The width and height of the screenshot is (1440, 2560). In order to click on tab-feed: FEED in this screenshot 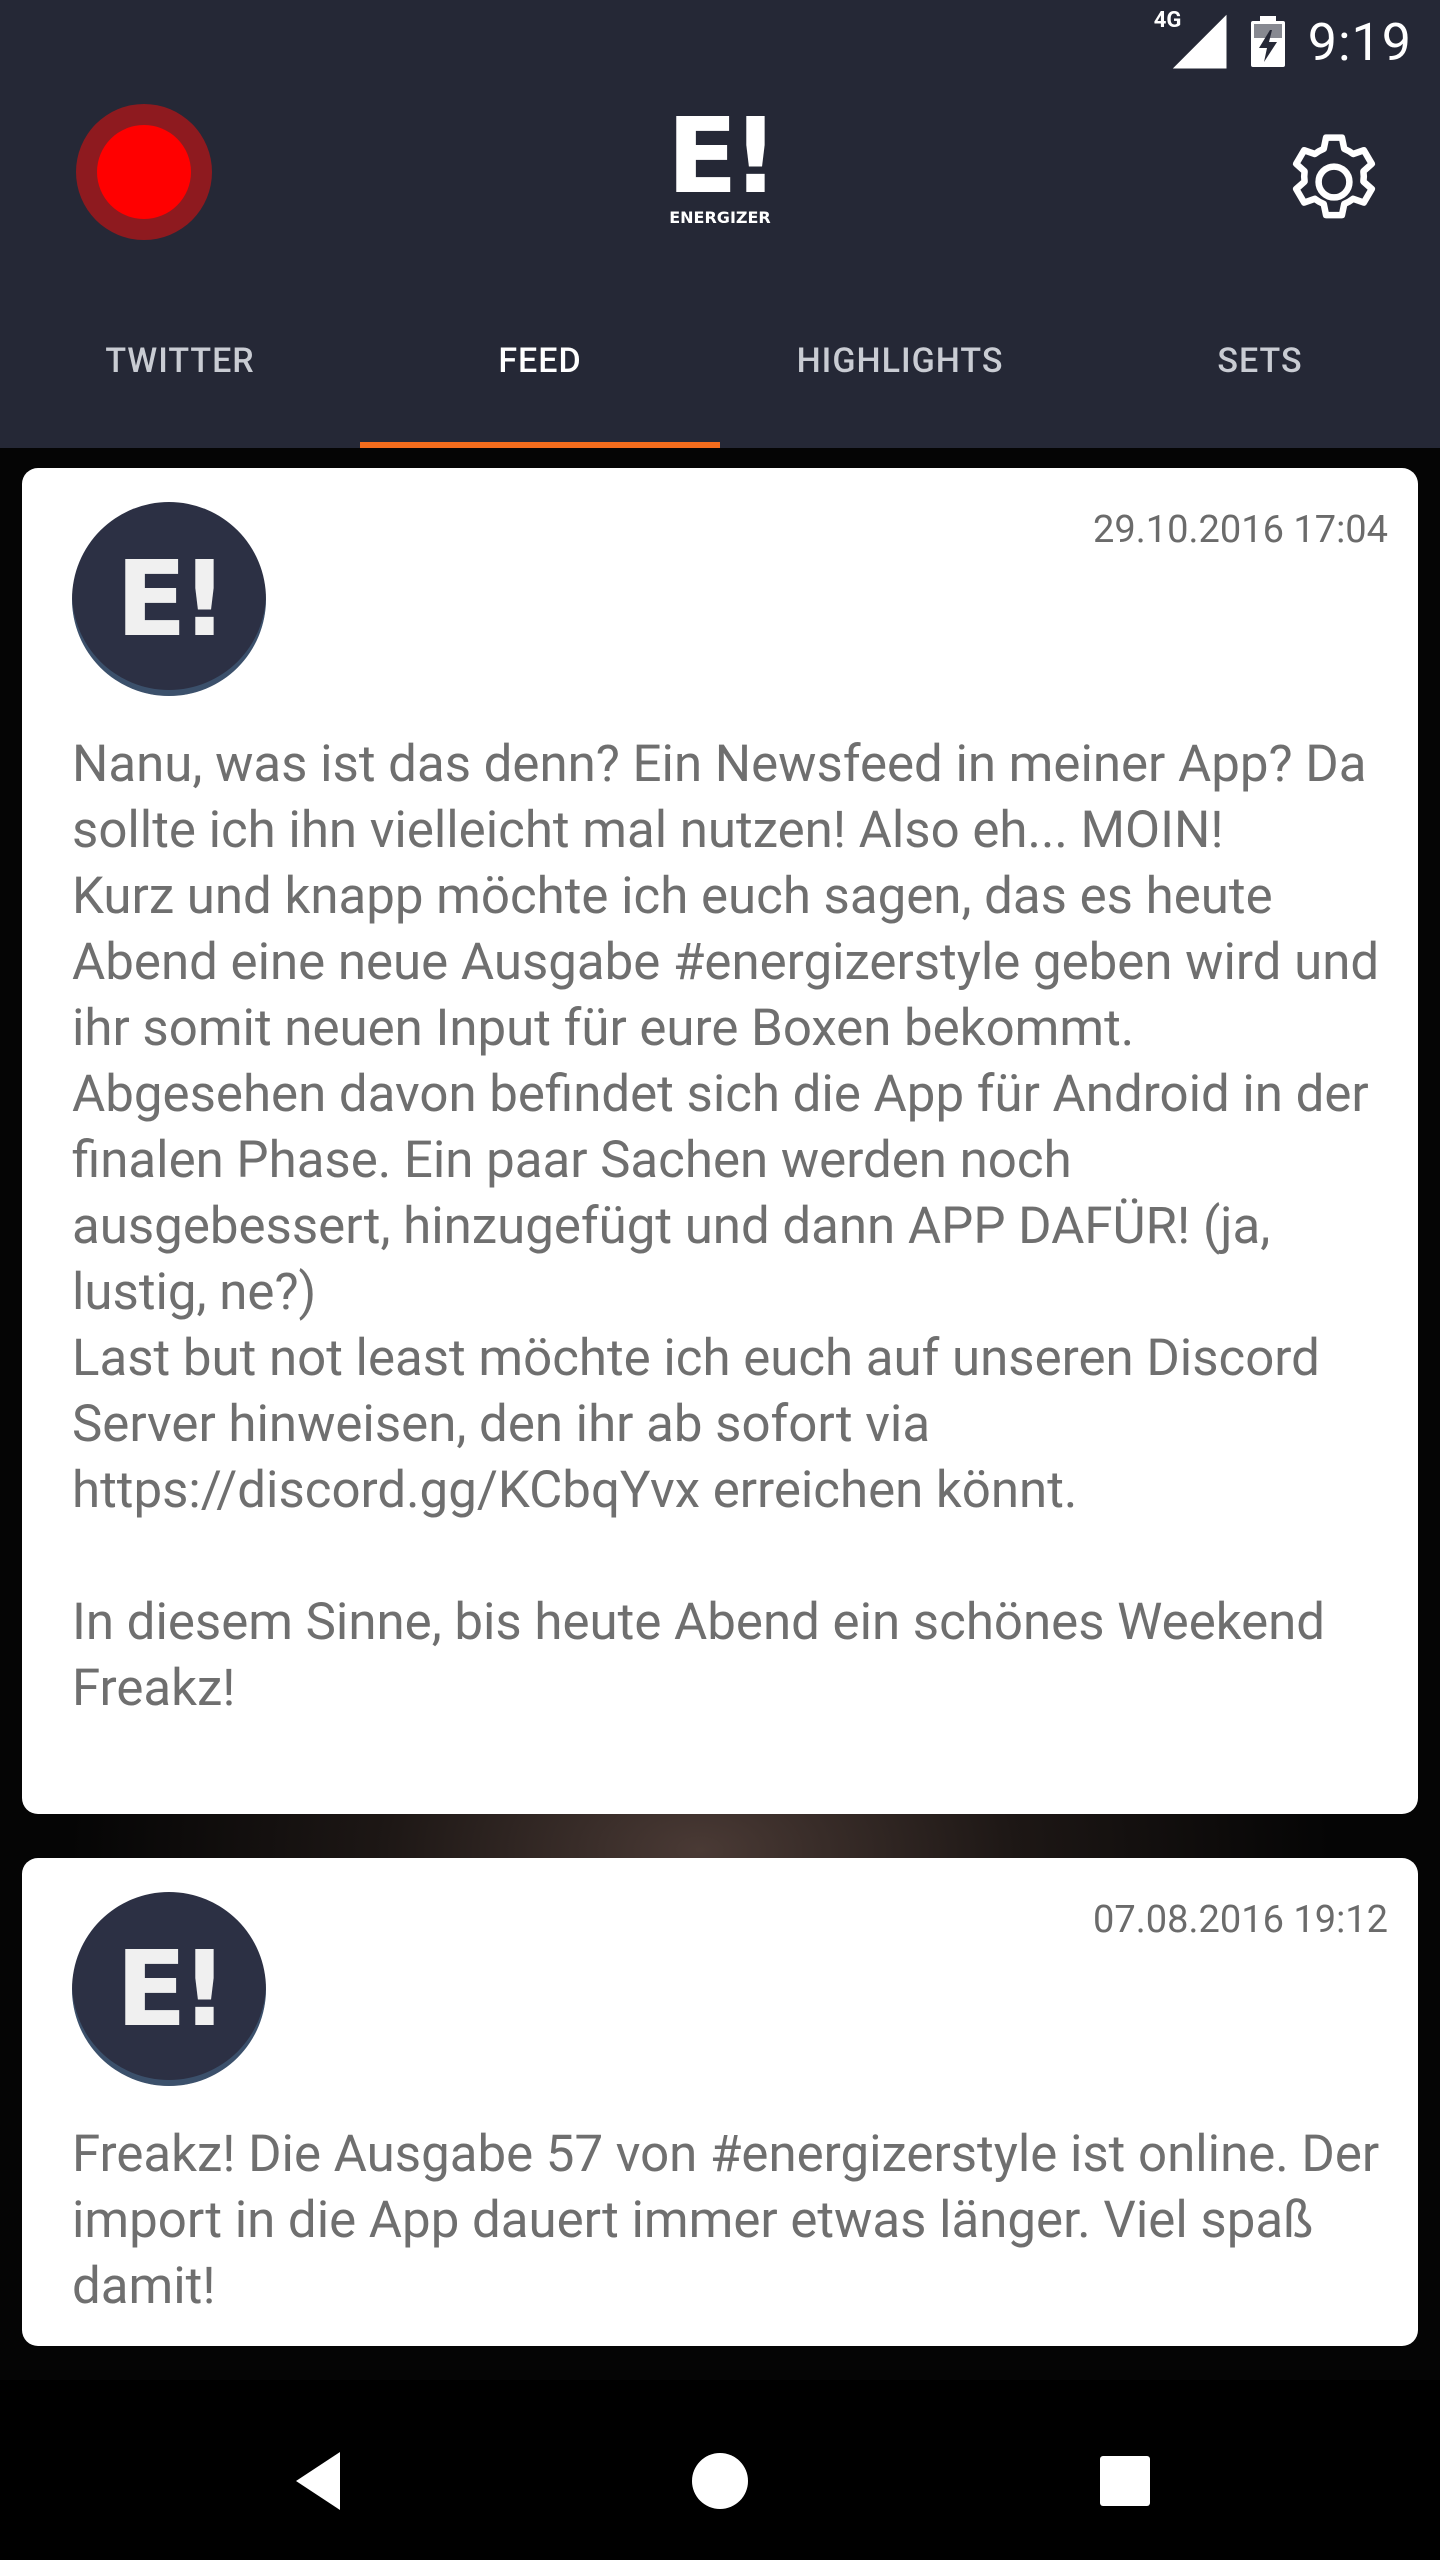, I will do `click(540, 379)`.